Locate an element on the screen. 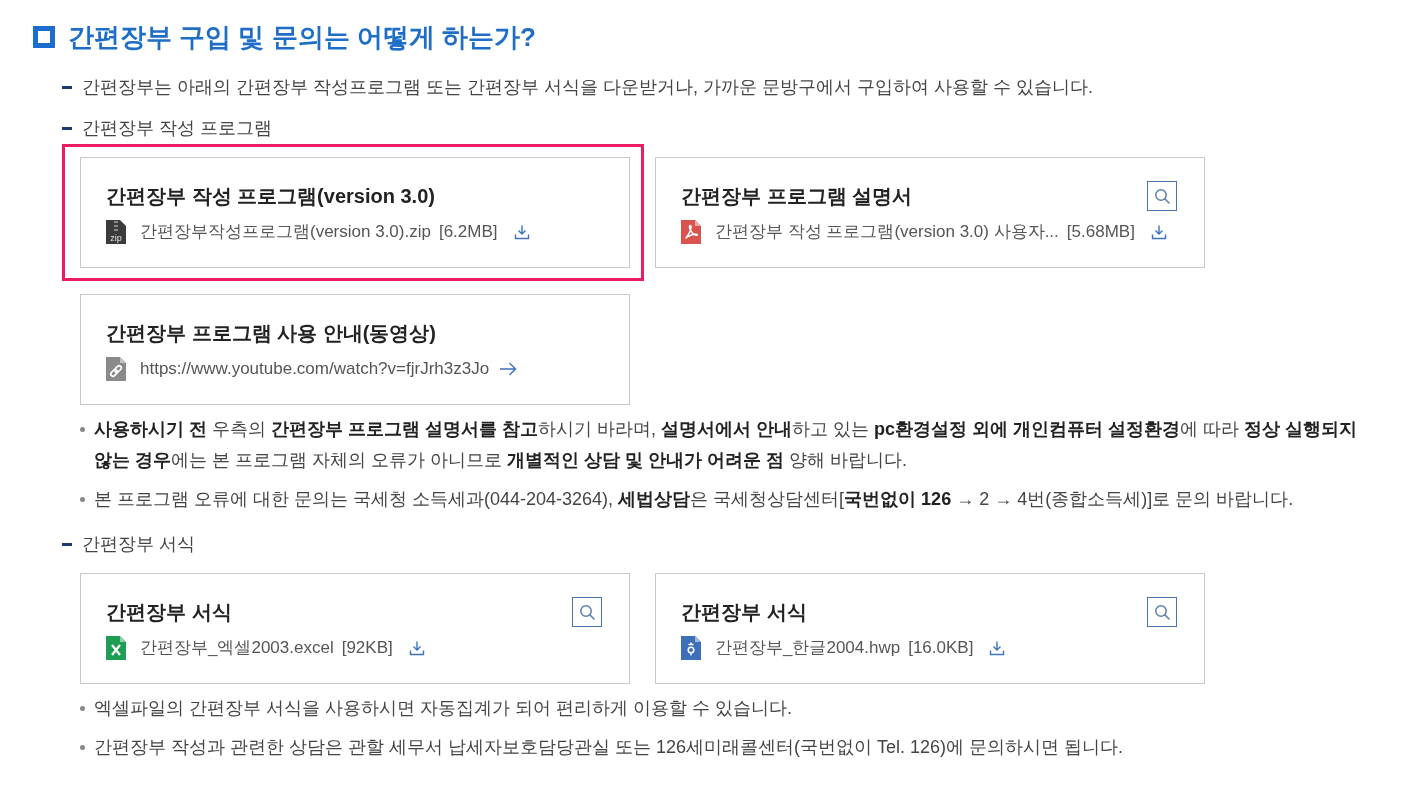 Image resolution: width=1401 pixels, height=801 pixels. file-size: [92KB] is located at coordinates (367, 648).